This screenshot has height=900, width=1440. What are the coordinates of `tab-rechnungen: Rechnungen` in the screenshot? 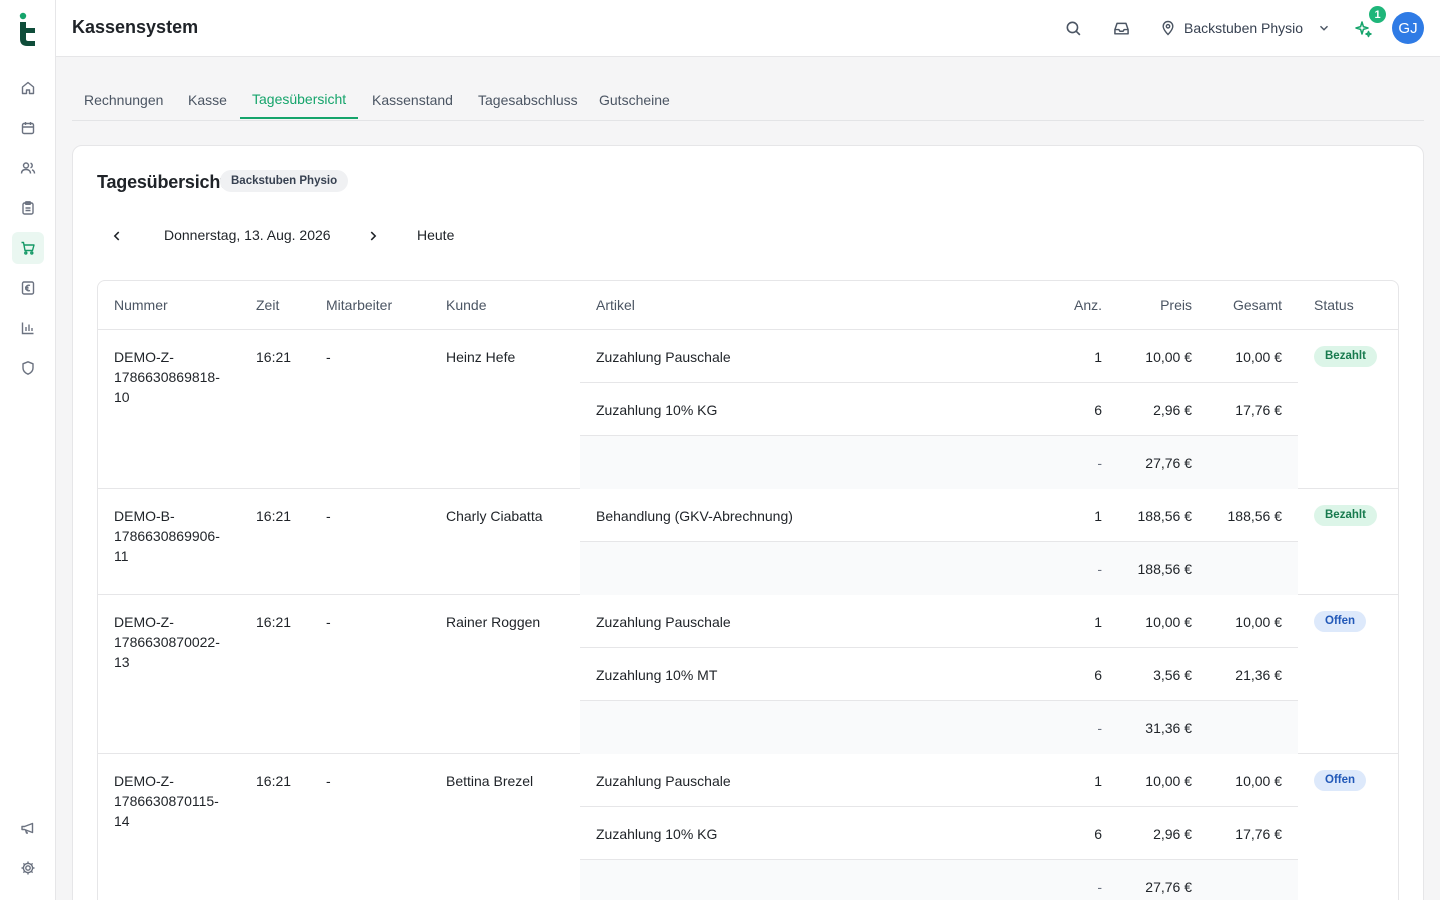 It's located at (123, 100).